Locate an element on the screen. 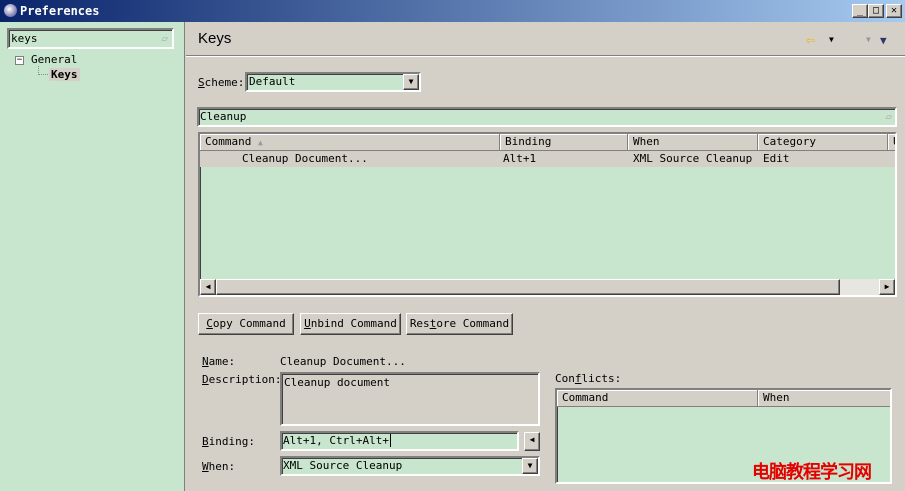 The height and width of the screenshot is (491, 905). horizontal-scrollbar: ◀ ▶ is located at coordinates (547, 287).